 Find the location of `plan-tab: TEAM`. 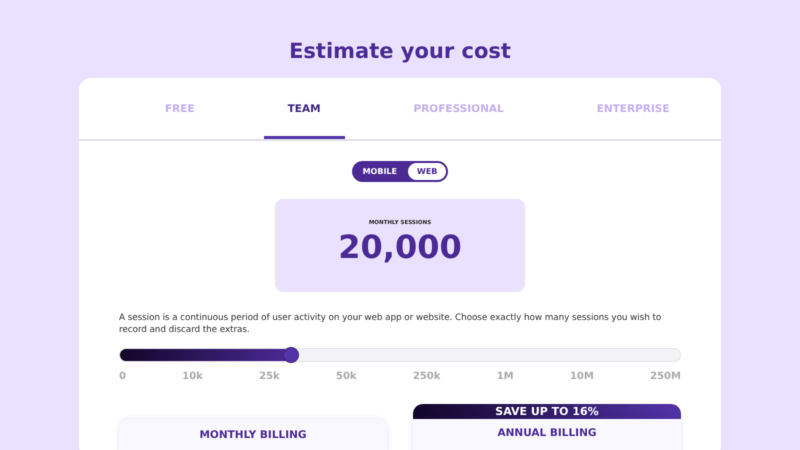

plan-tab: TEAM is located at coordinates (304, 108).